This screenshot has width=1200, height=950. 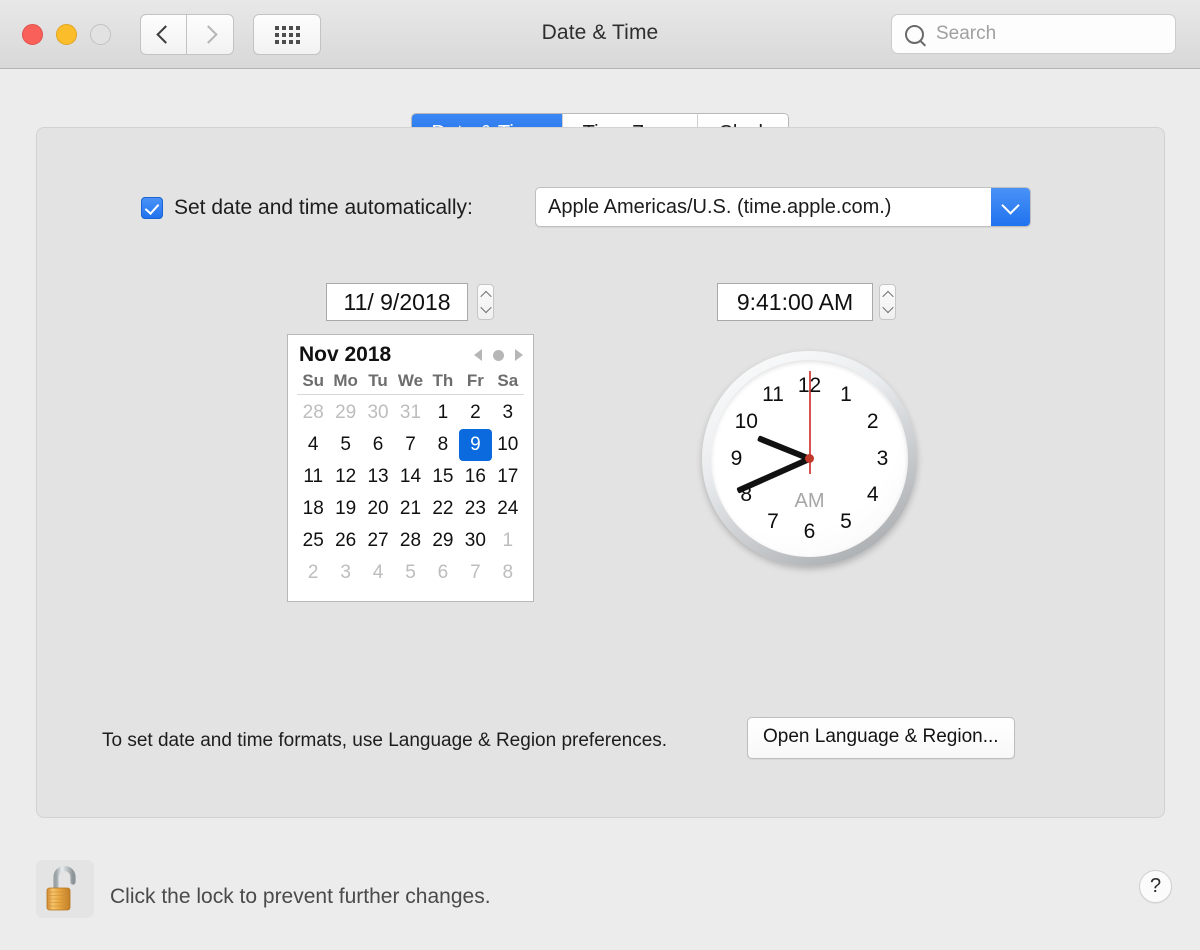 What do you see at coordinates (872, 494) in the screenshot?
I see `clock-numeral: 4` at bounding box center [872, 494].